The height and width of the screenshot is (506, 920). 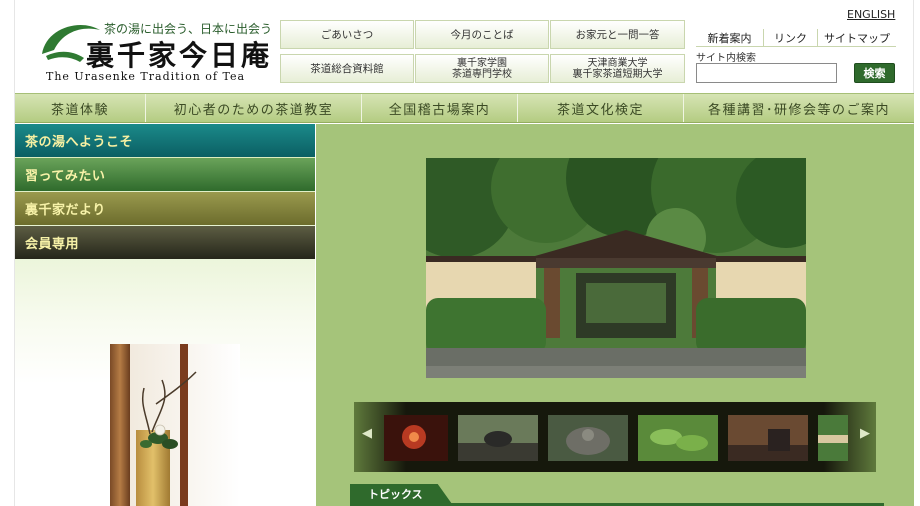 I want to click on sidebar-item-learn: 習ってみたい, so click(x=165, y=174).